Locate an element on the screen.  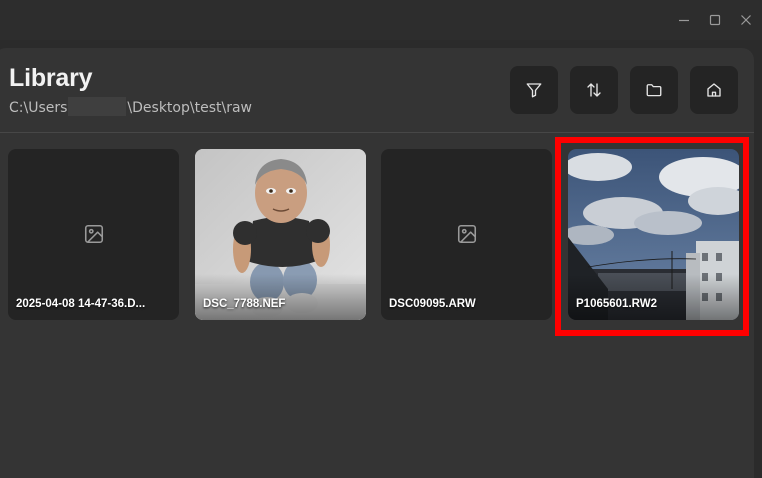
open-folder-button is located at coordinates (654, 90).